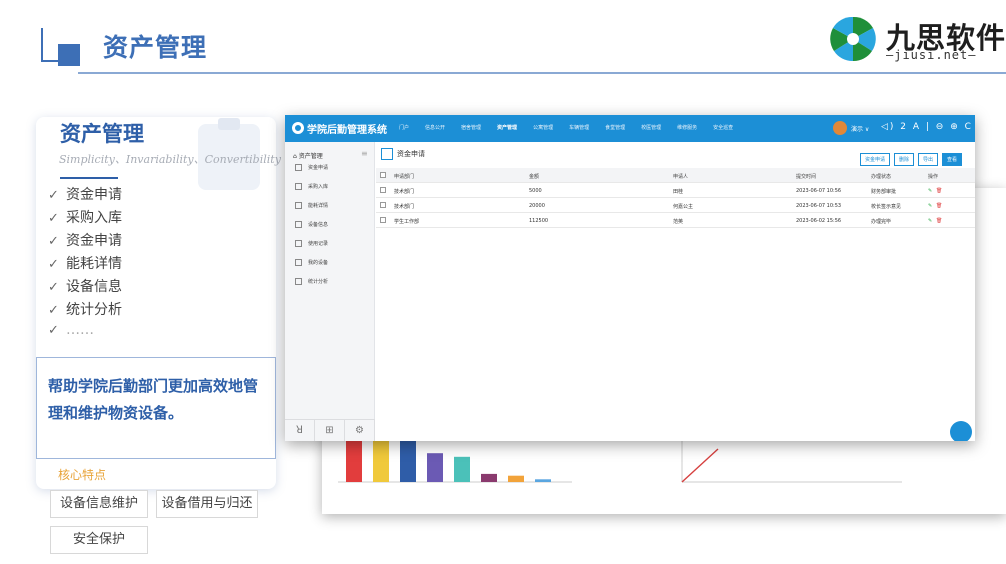 The height and width of the screenshot is (564, 1006). Describe the element at coordinates (311, 167) in the screenshot. I see `sidebar-item: 资金申请` at that location.